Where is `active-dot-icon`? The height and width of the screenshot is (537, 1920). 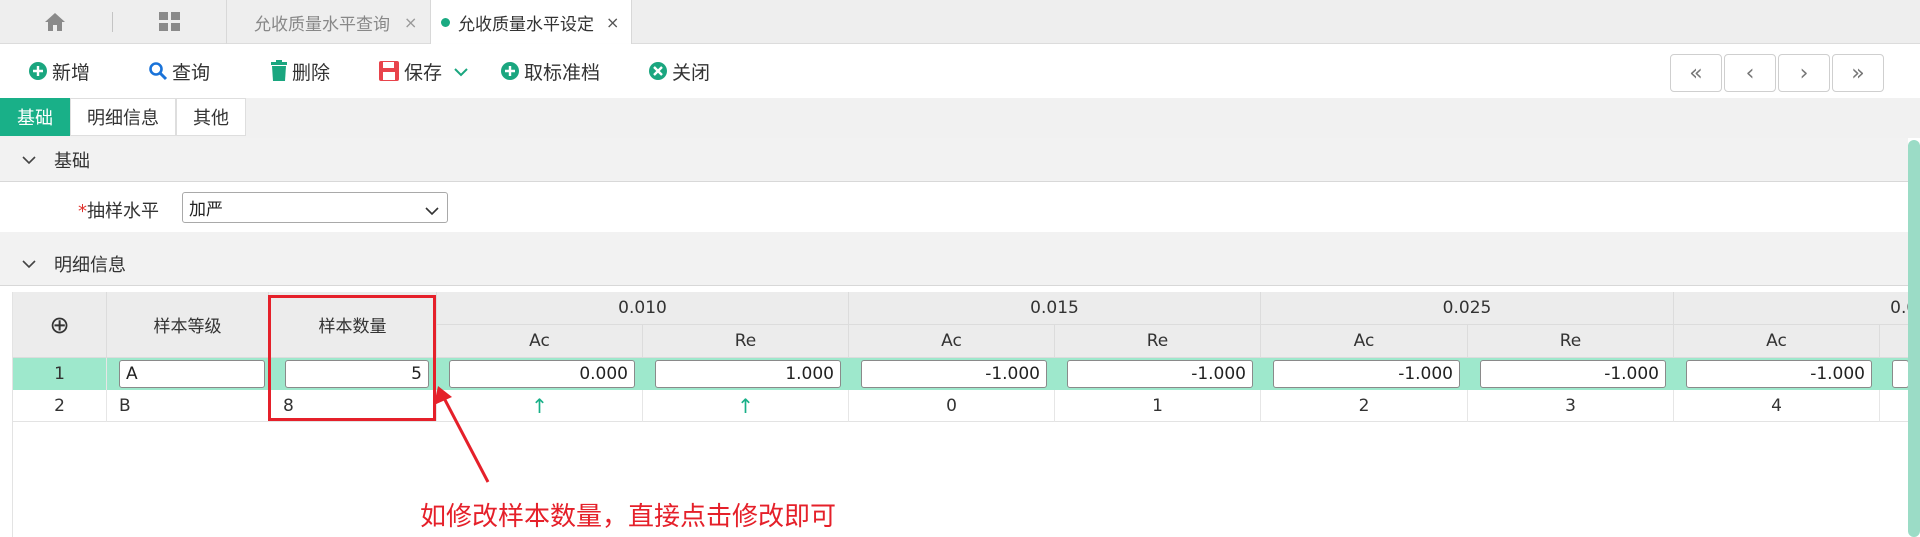 active-dot-icon is located at coordinates (445, 22).